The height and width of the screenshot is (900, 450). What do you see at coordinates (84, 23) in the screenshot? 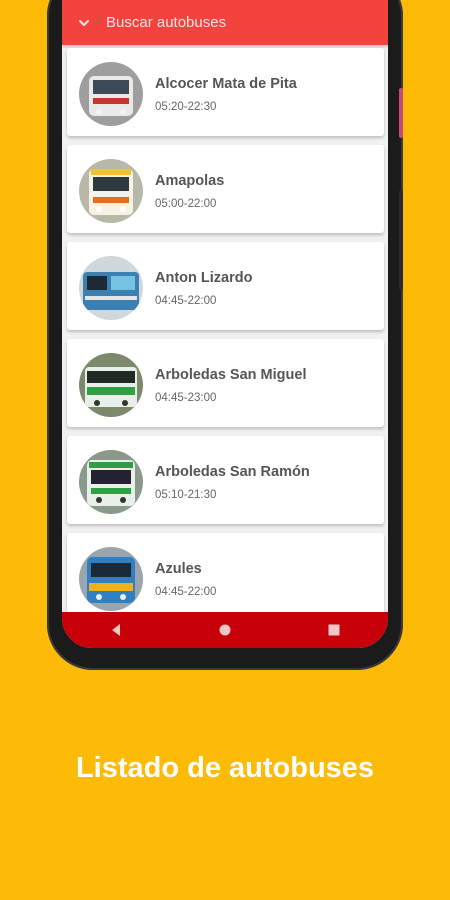
I see `chevron-down-icon` at bounding box center [84, 23].